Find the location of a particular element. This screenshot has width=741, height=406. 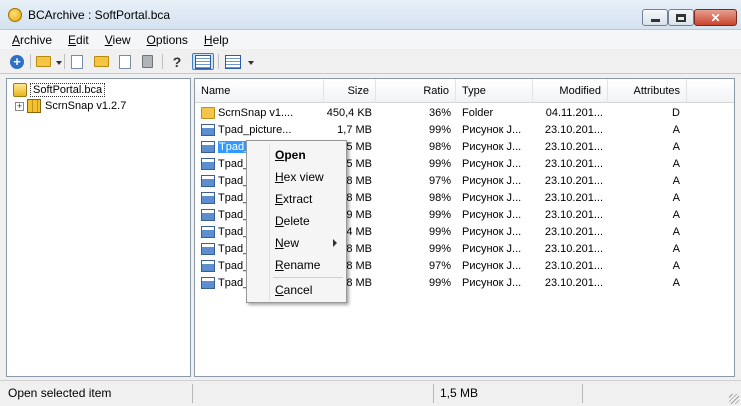

cell-ratio: 36% is located at coordinates (439, 113).